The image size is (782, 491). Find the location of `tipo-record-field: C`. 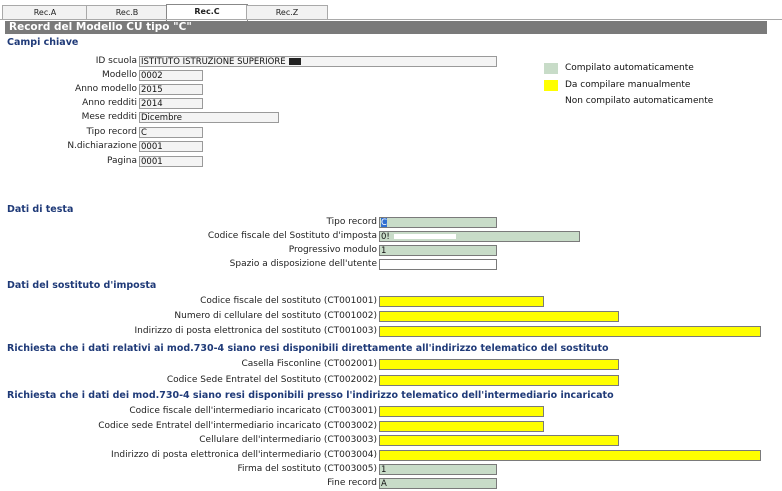

tipo-record-field: C is located at coordinates (438, 222).